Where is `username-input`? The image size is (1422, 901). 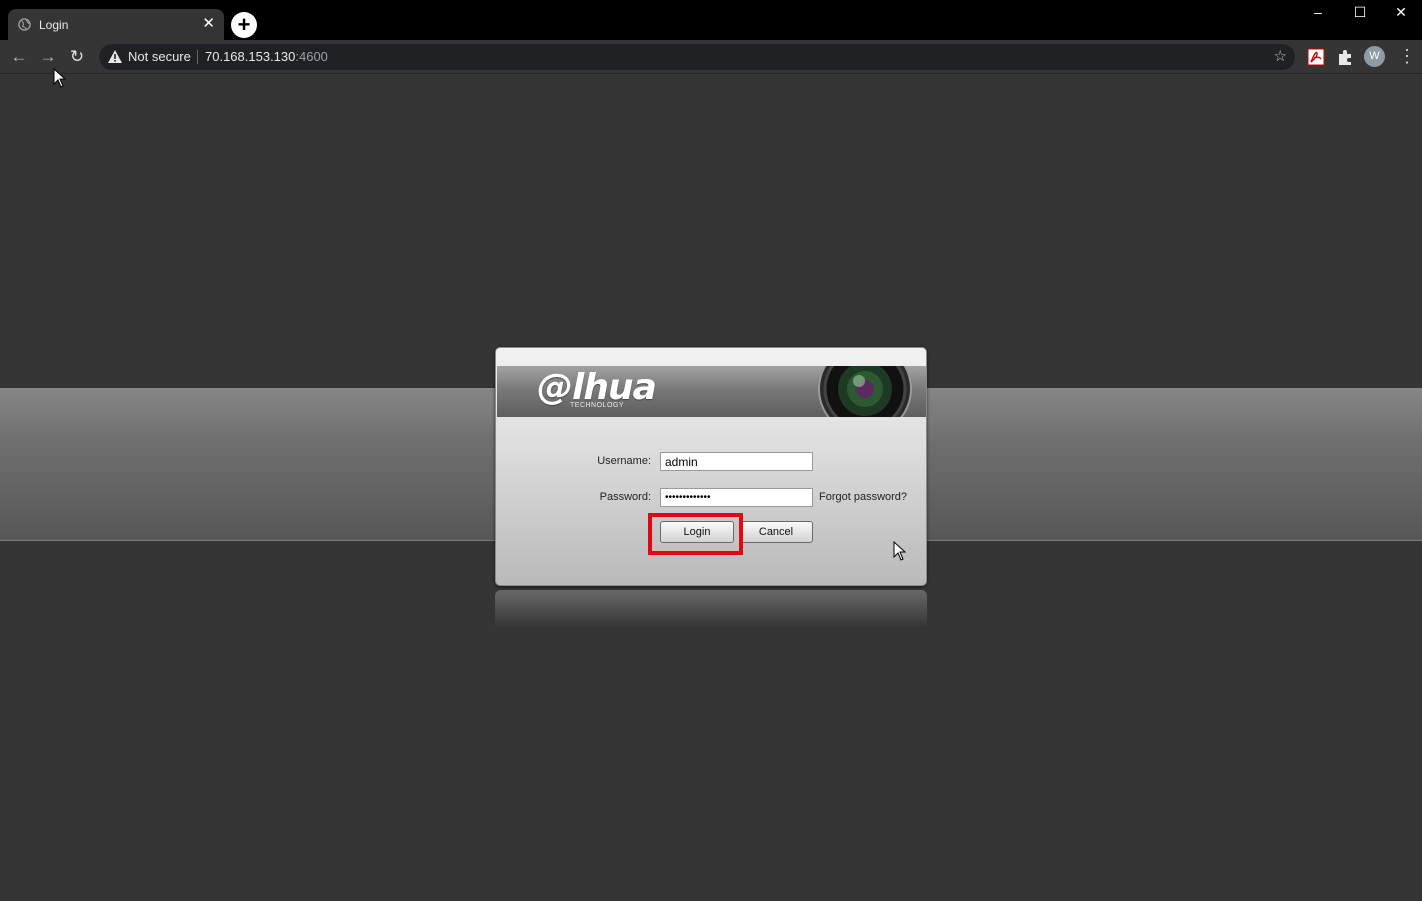 username-input is located at coordinates (736, 461).